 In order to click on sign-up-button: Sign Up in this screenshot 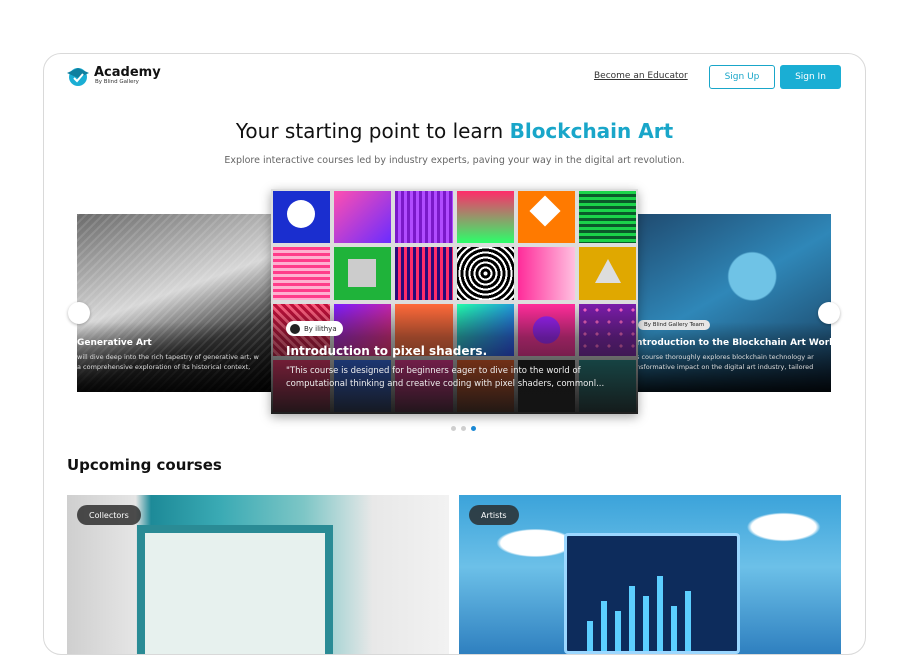, I will do `click(742, 77)`.